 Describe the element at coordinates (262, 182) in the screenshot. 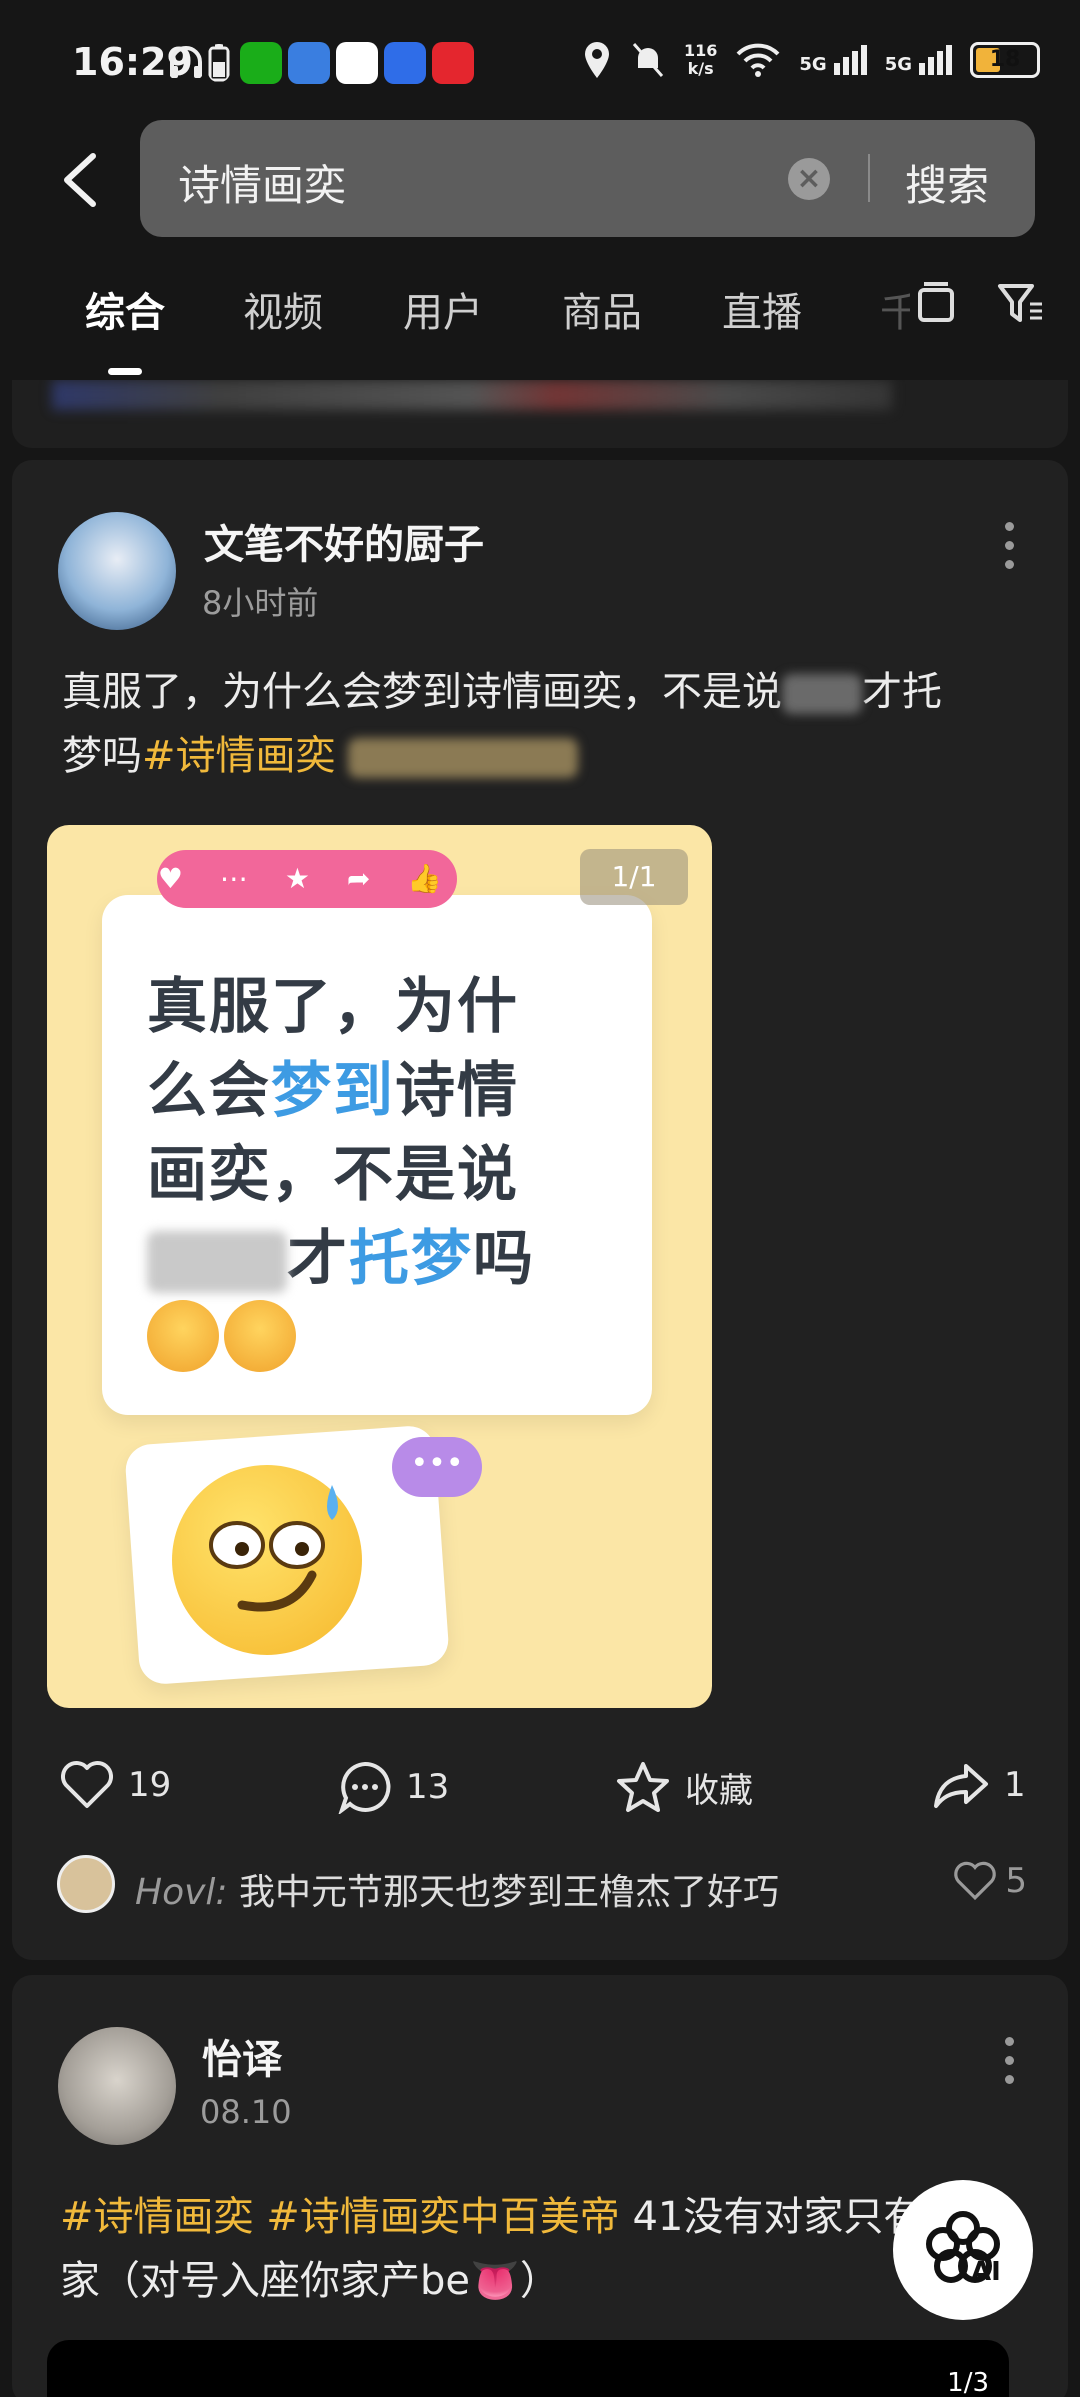

I see `search-input: 诗情画奕` at that location.